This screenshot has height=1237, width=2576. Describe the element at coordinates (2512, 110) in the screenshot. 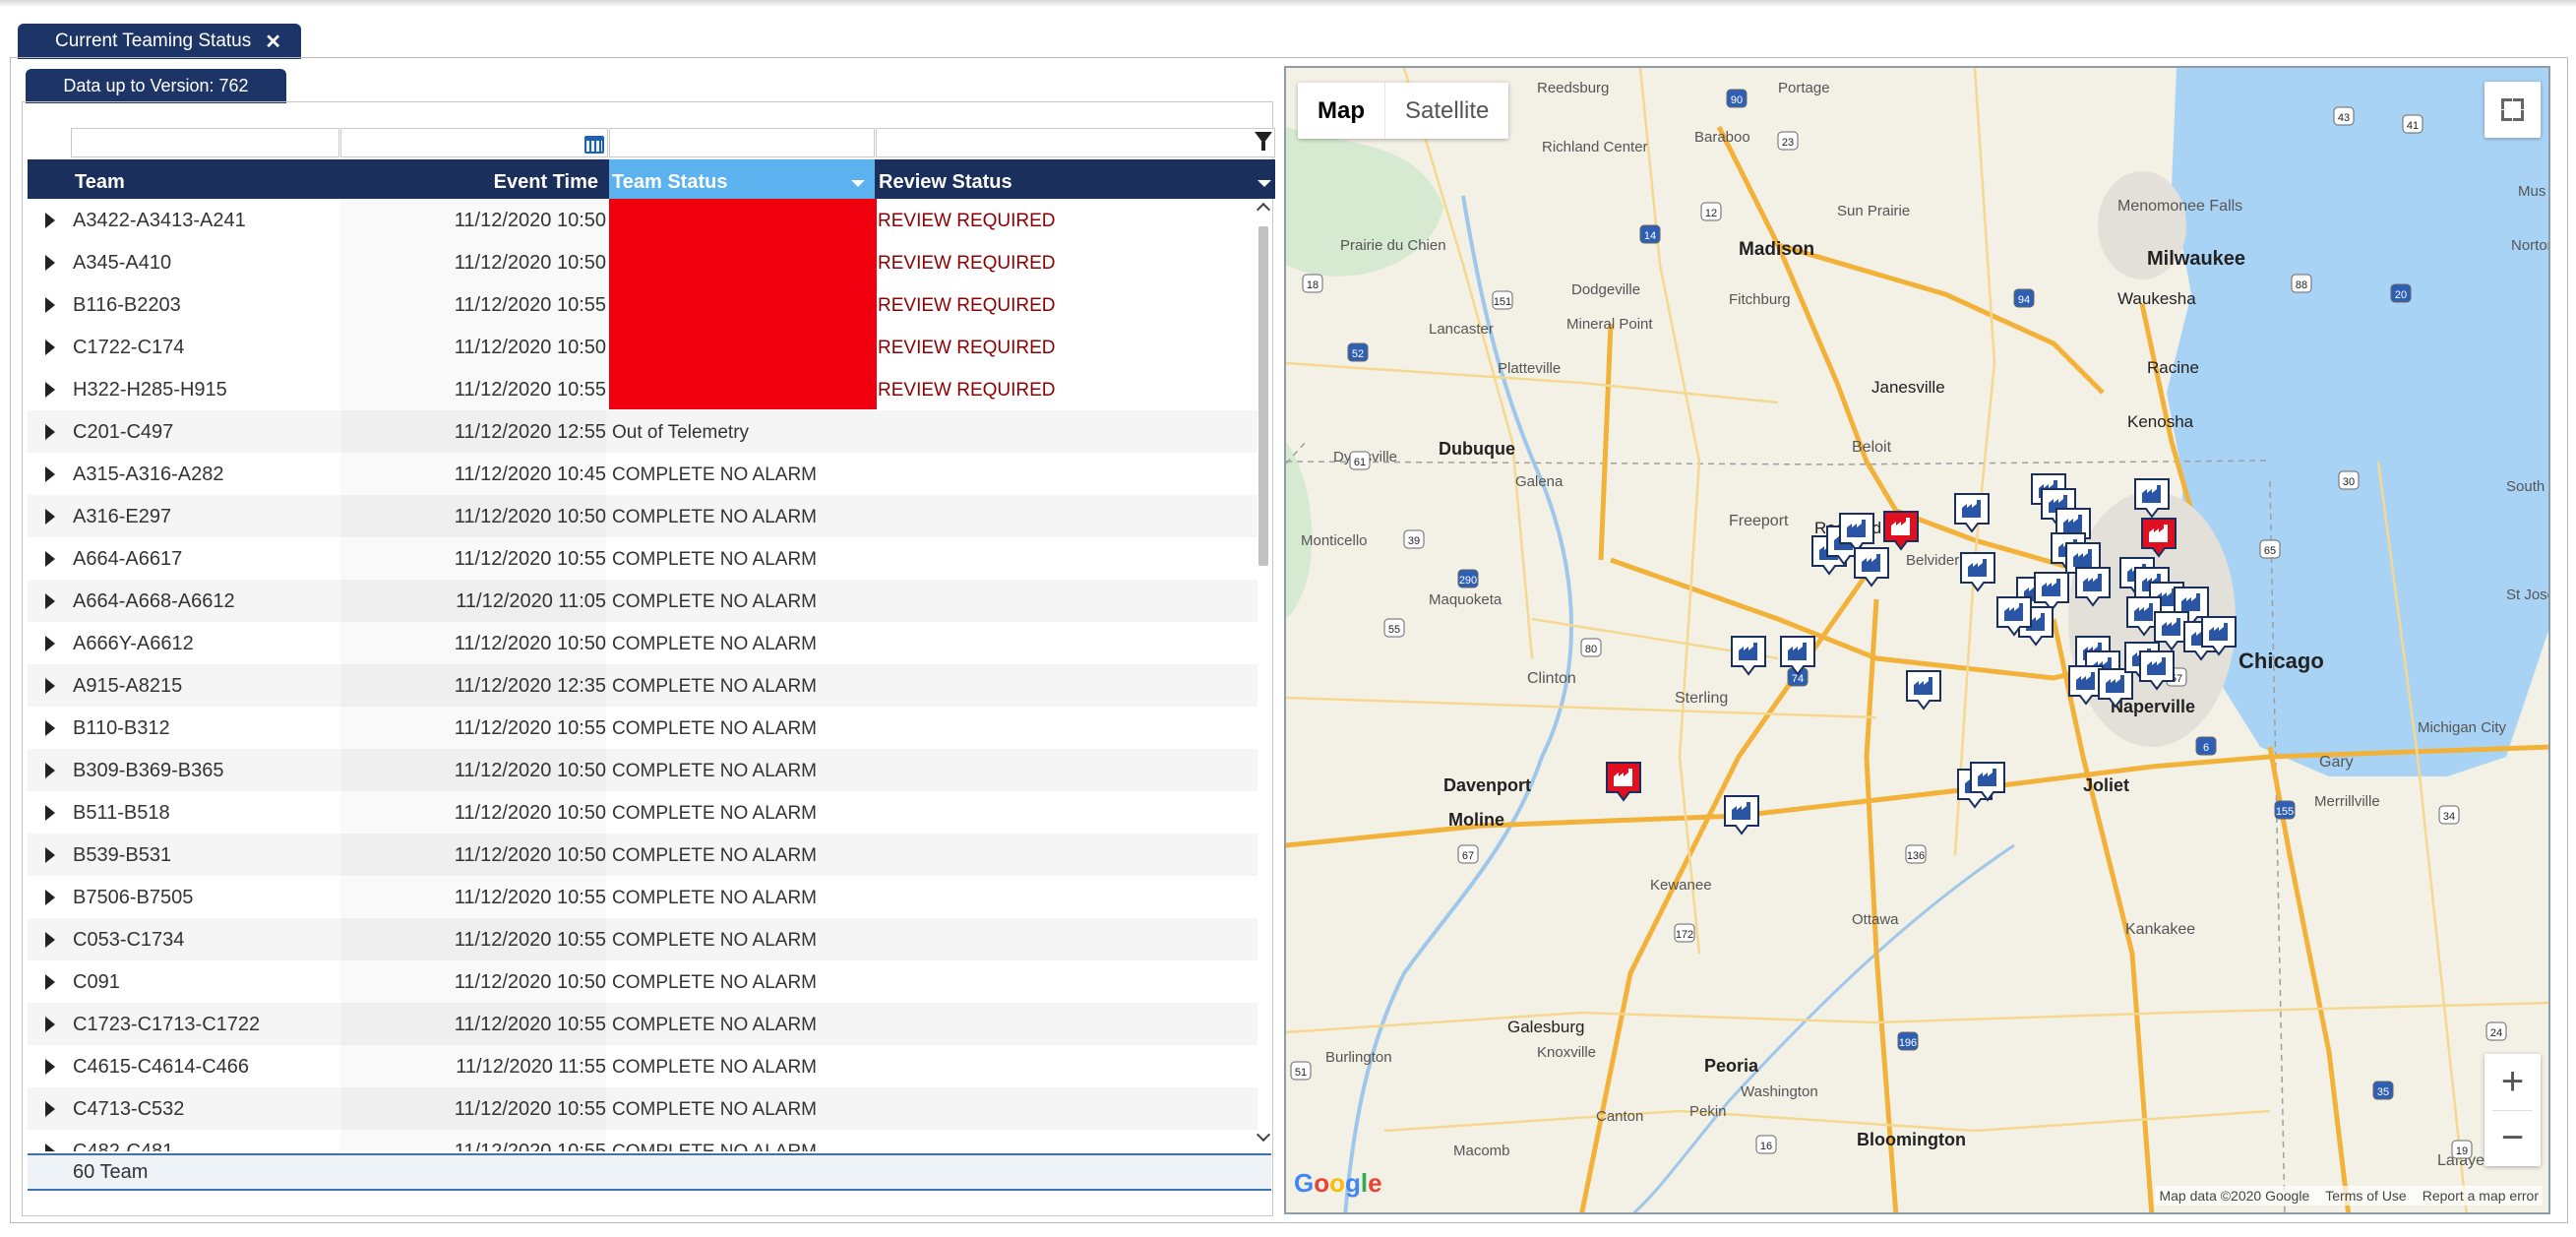

I see `fullscreen-button` at that location.